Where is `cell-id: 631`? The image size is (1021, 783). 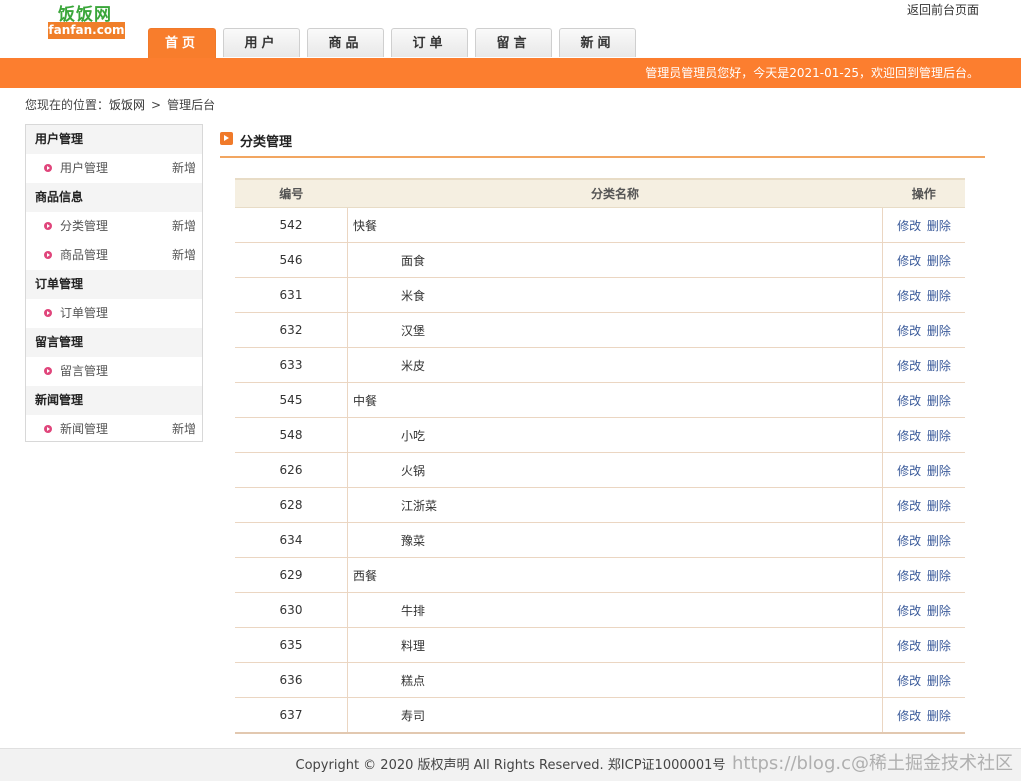
cell-id: 631 is located at coordinates (291, 295).